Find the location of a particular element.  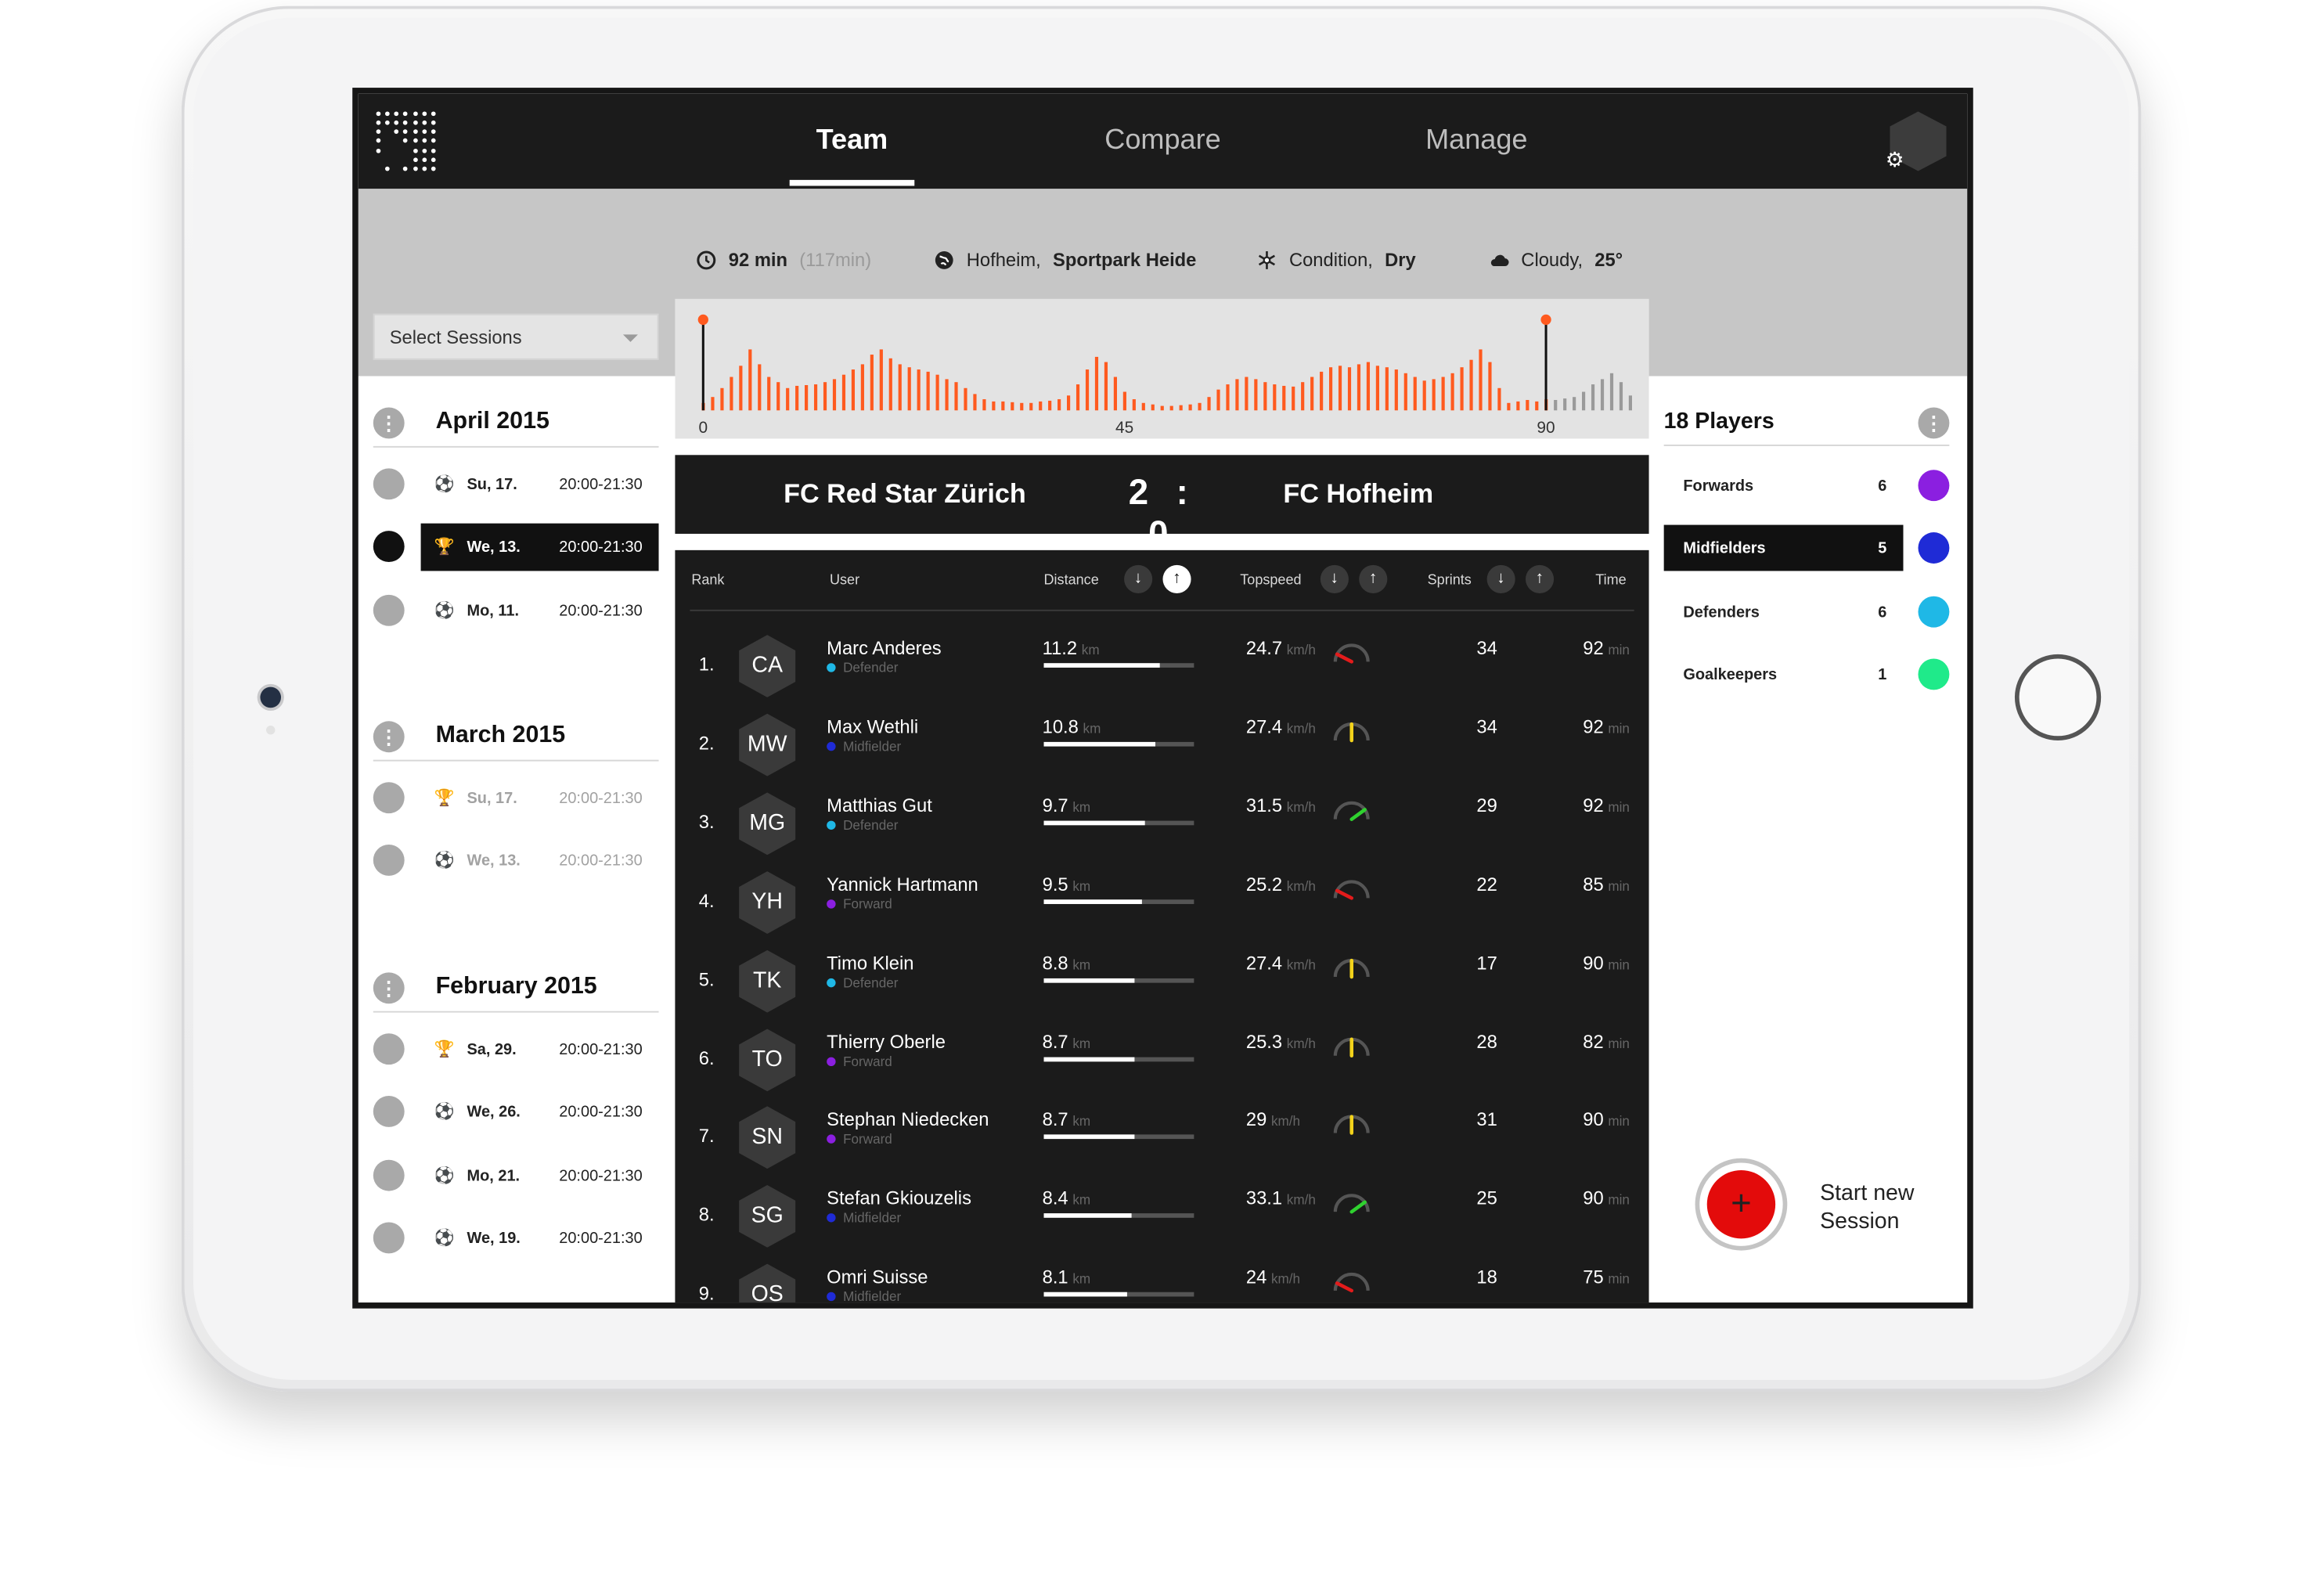

tab-team: Team is located at coordinates (852, 141).